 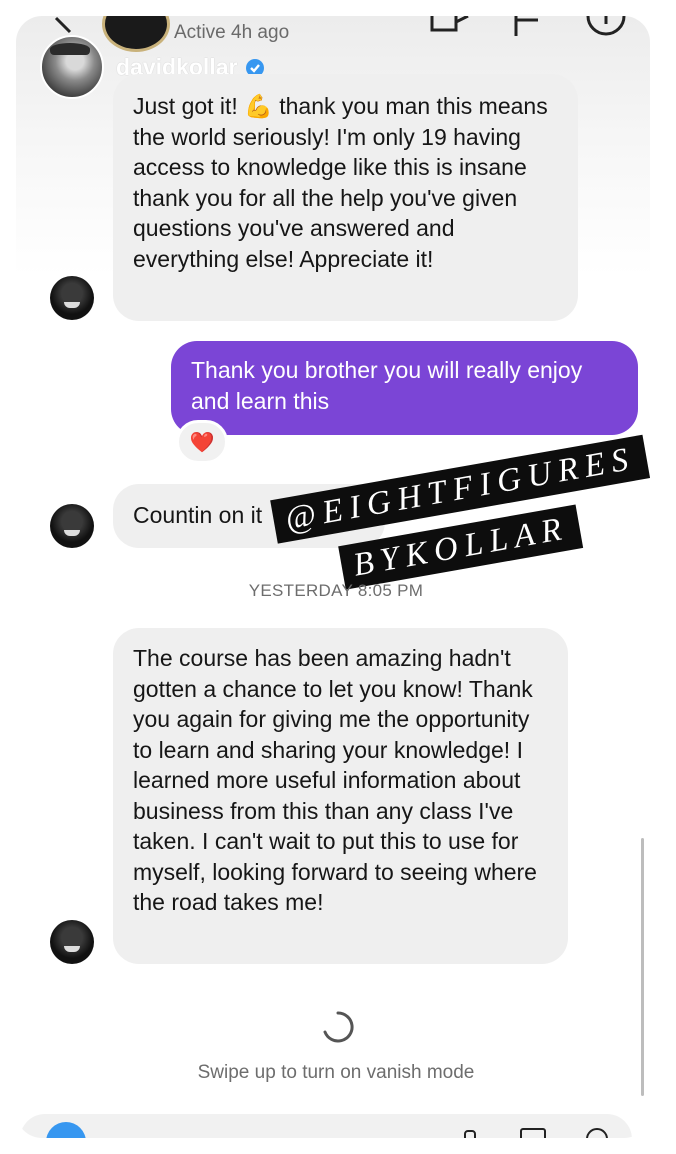 I want to click on camera-button, so click(x=66, y=1130).